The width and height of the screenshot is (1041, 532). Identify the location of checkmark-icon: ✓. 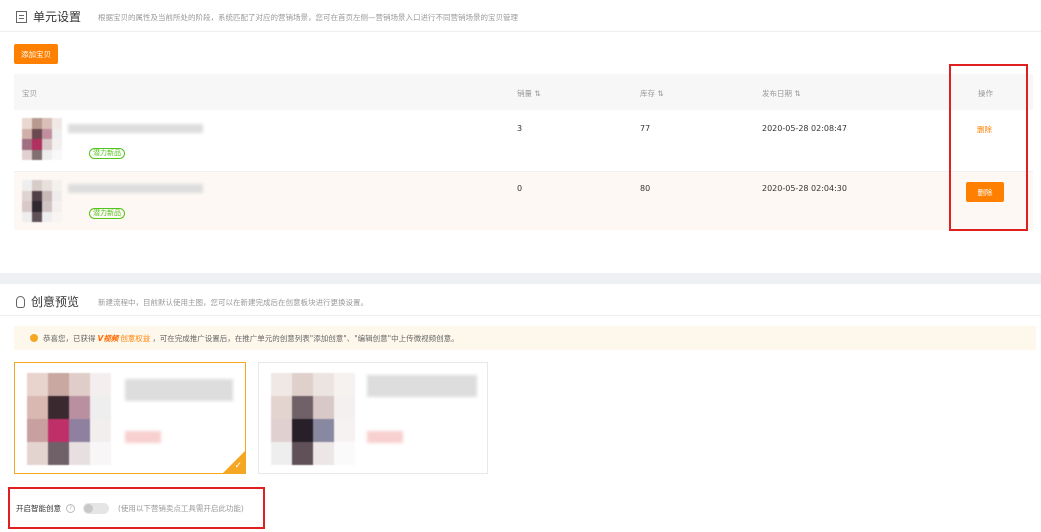
(238, 466).